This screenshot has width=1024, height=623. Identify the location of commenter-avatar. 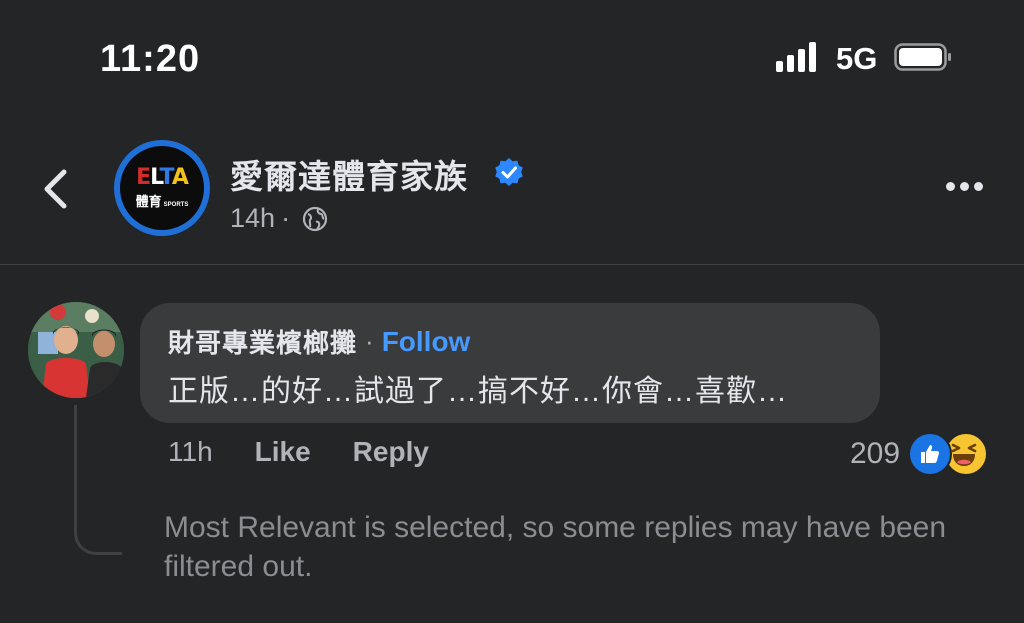
(76, 350).